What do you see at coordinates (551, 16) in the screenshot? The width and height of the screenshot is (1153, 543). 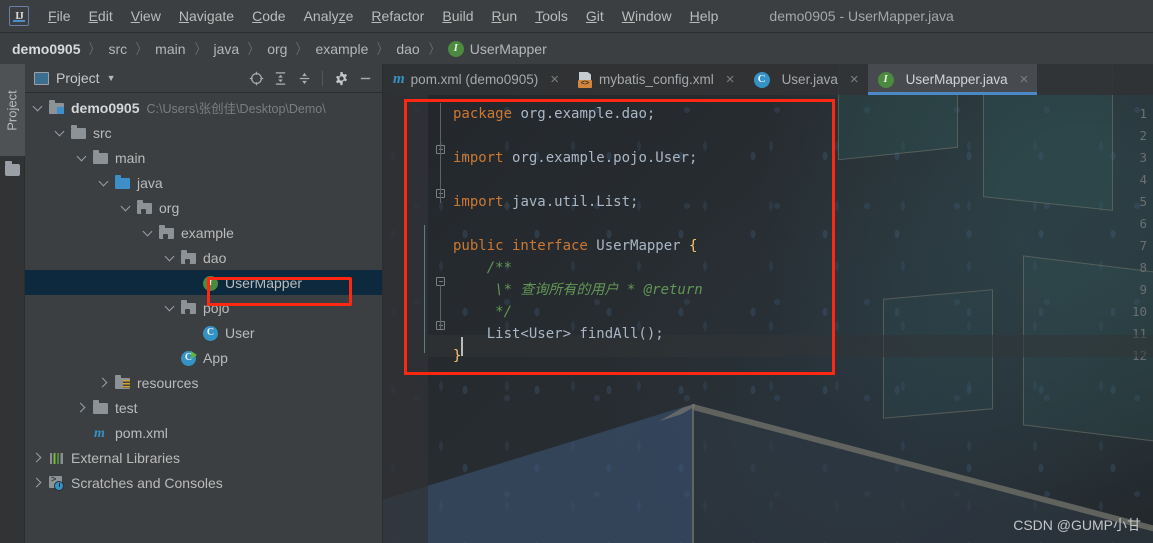 I see `menu-item-tools: Tools` at bounding box center [551, 16].